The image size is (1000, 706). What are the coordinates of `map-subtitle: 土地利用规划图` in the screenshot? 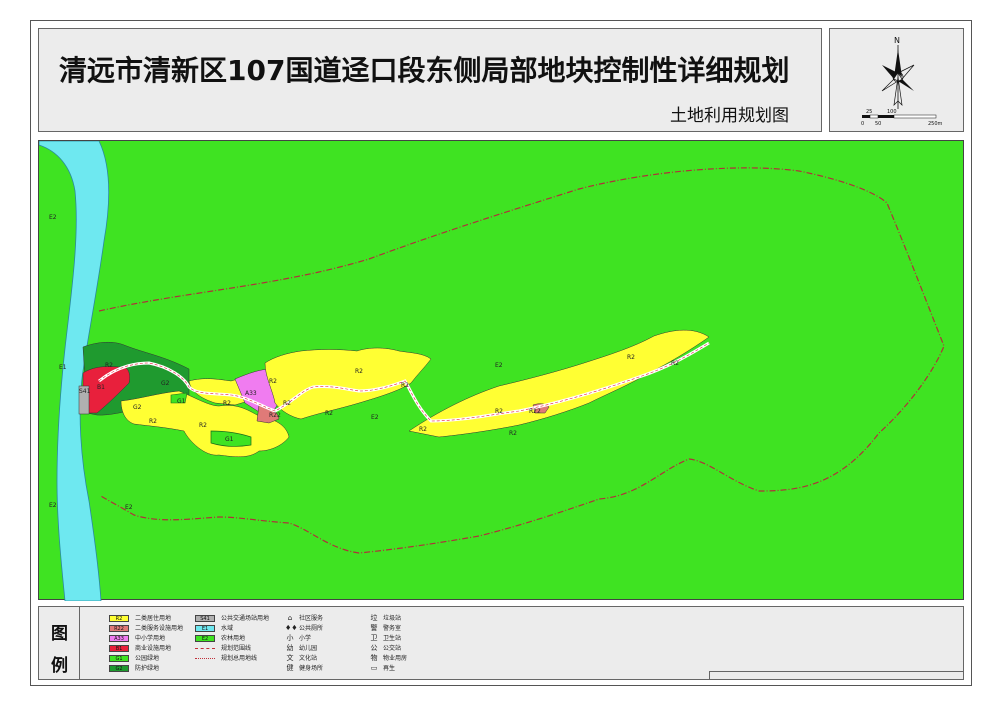 It's located at (729, 116).